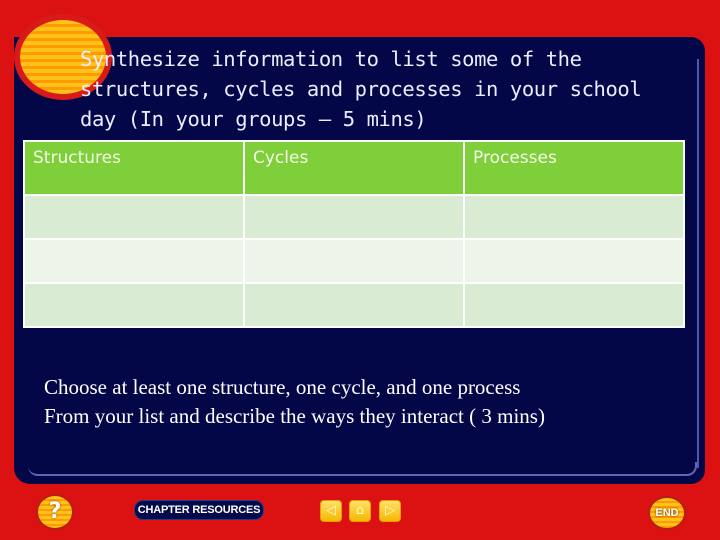 The height and width of the screenshot is (540, 720). I want to click on home-button: ⌂, so click(360, 511).